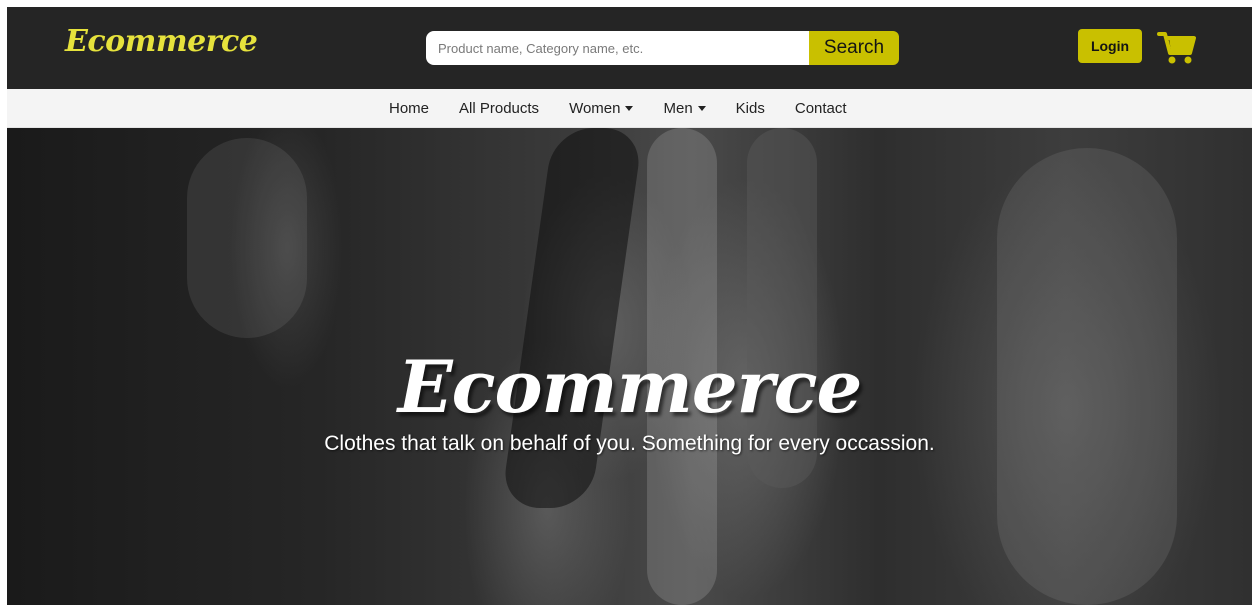 The height and width of the screenshot is (605, 1252). What do you see at coordinates (161, 41) in the screenshot?
I see `brand-logo: Ecommerce` at bounding box center [161, 41].